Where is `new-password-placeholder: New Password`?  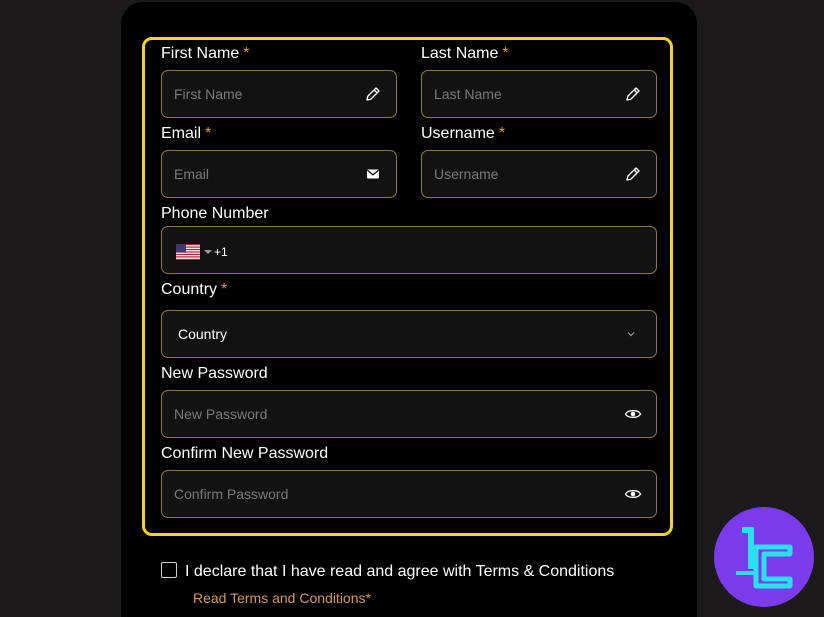 new-password-placeholder: New Password is located at coordinates (221, 414).